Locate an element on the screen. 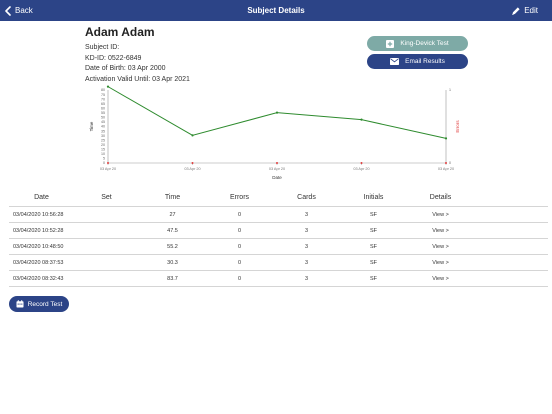  cell-time: 55.2 is located at coordinates (172, 246).